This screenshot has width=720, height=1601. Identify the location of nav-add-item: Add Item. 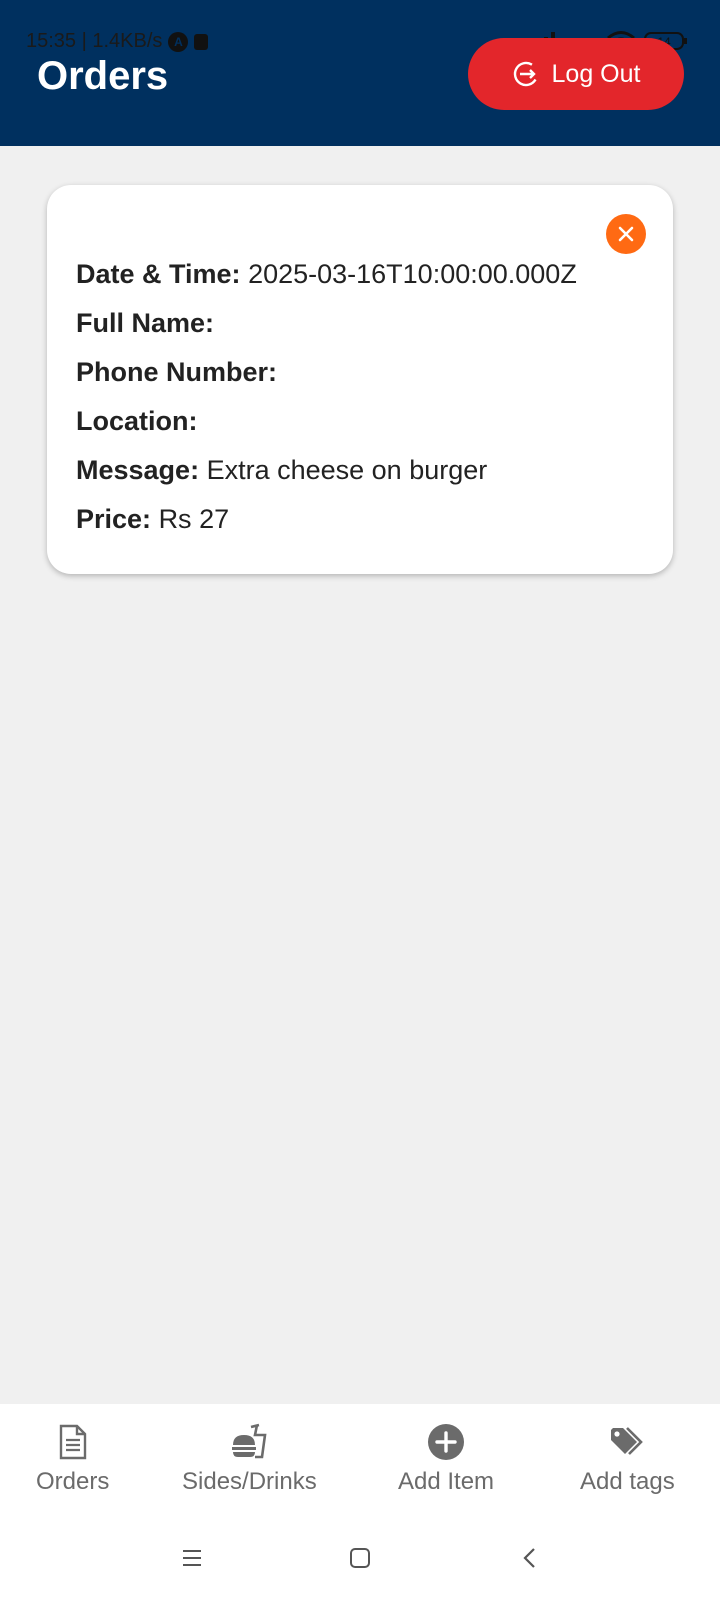
(446, 1459).